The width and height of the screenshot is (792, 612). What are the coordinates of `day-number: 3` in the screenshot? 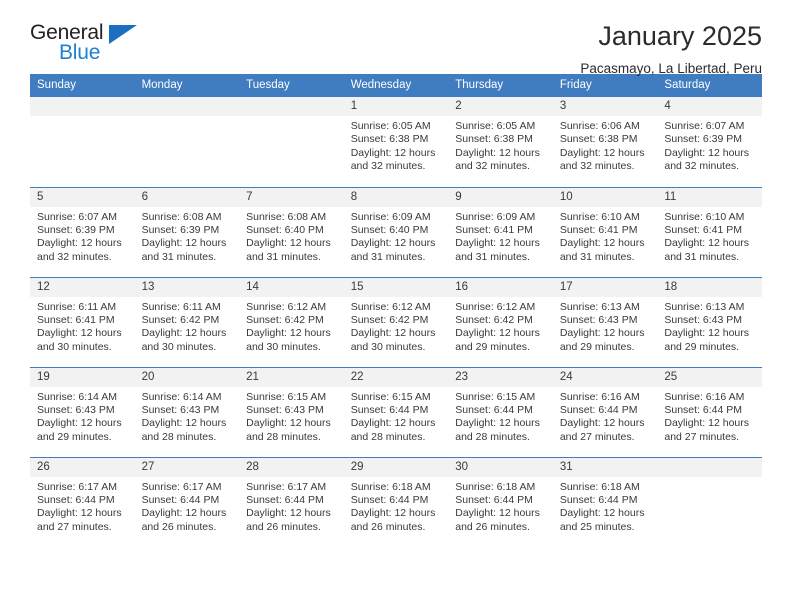 It's located at (605, 106).